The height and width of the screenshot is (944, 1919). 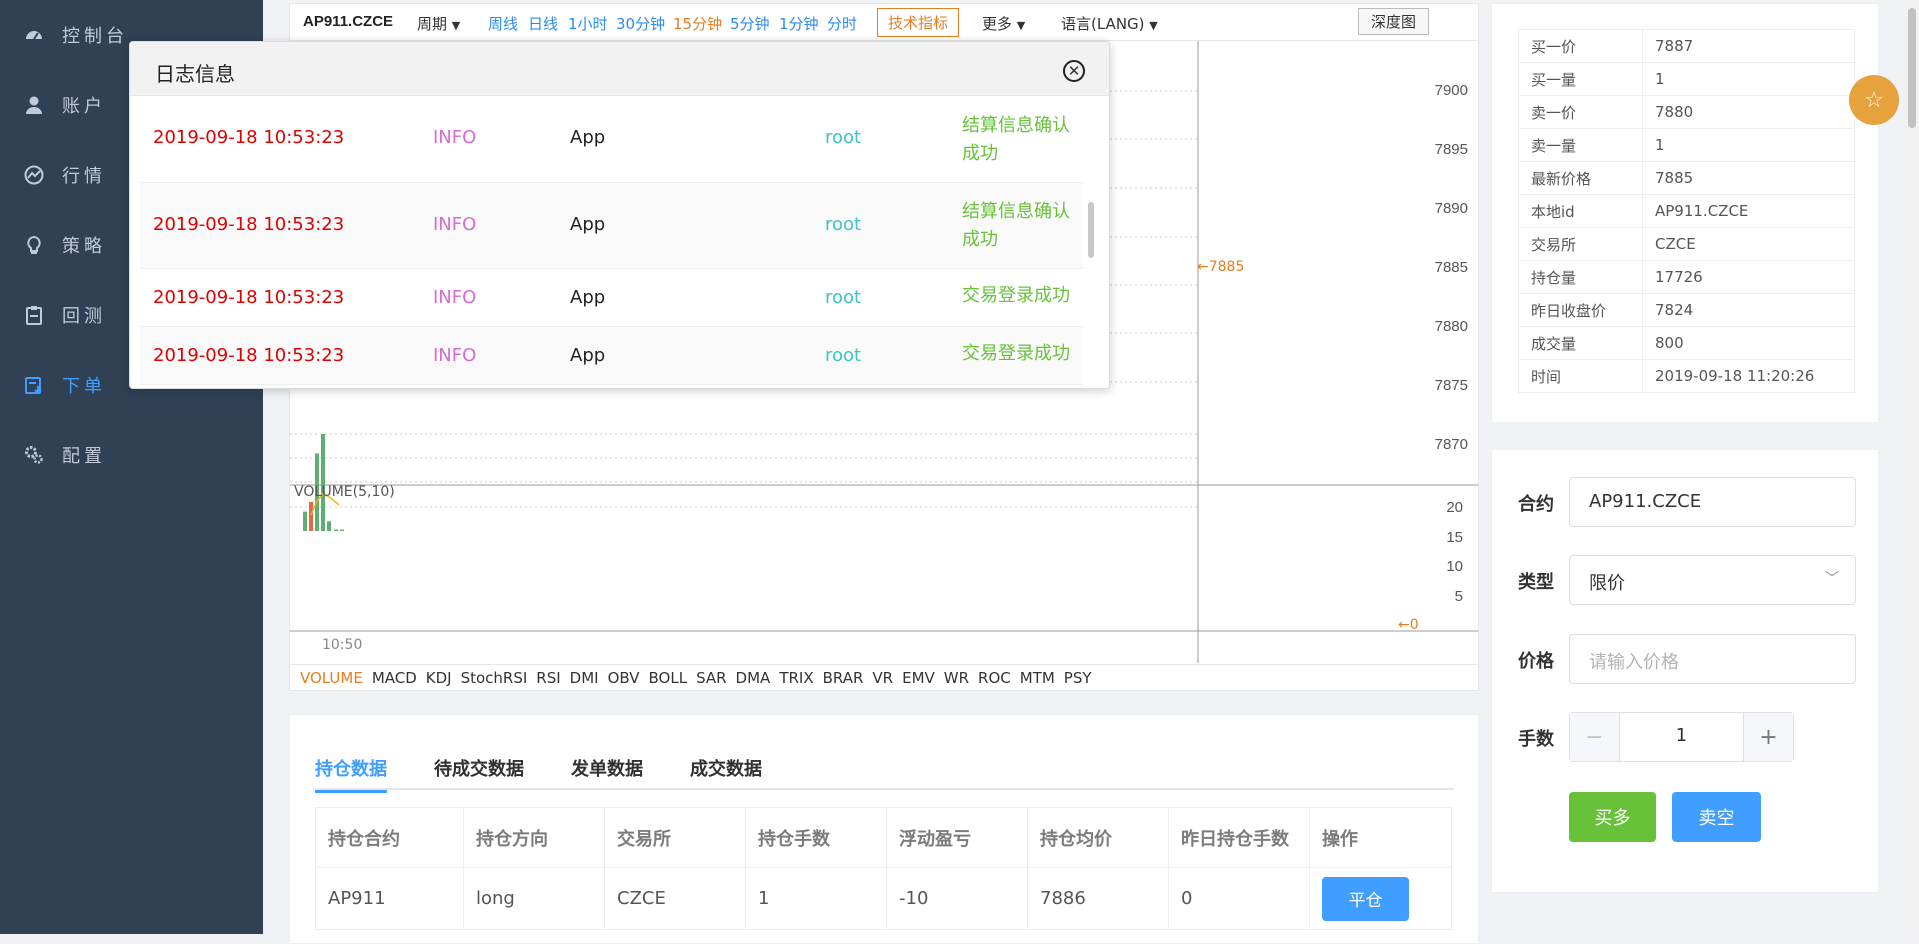 I want to click on indicator-vr: VR, so click(x=882, y=678).